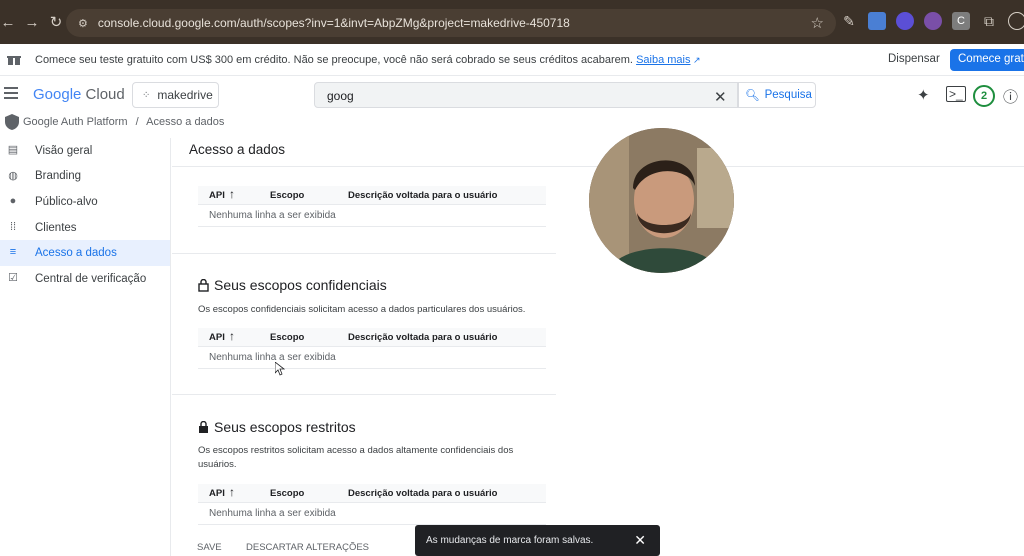 The width and height of the screenshot is (1024, 556). What do you see at coordinates (203, 426) in the screenshot?
I see `lock-icon` at bounding box center [203, 426].